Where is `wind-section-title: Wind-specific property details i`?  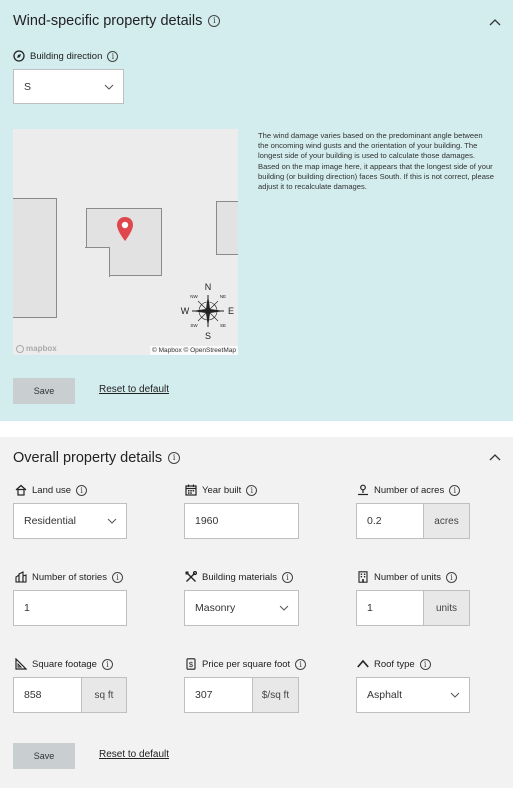
wind-section-title: Wind-specific property details i is located at coordinates (117, 21).